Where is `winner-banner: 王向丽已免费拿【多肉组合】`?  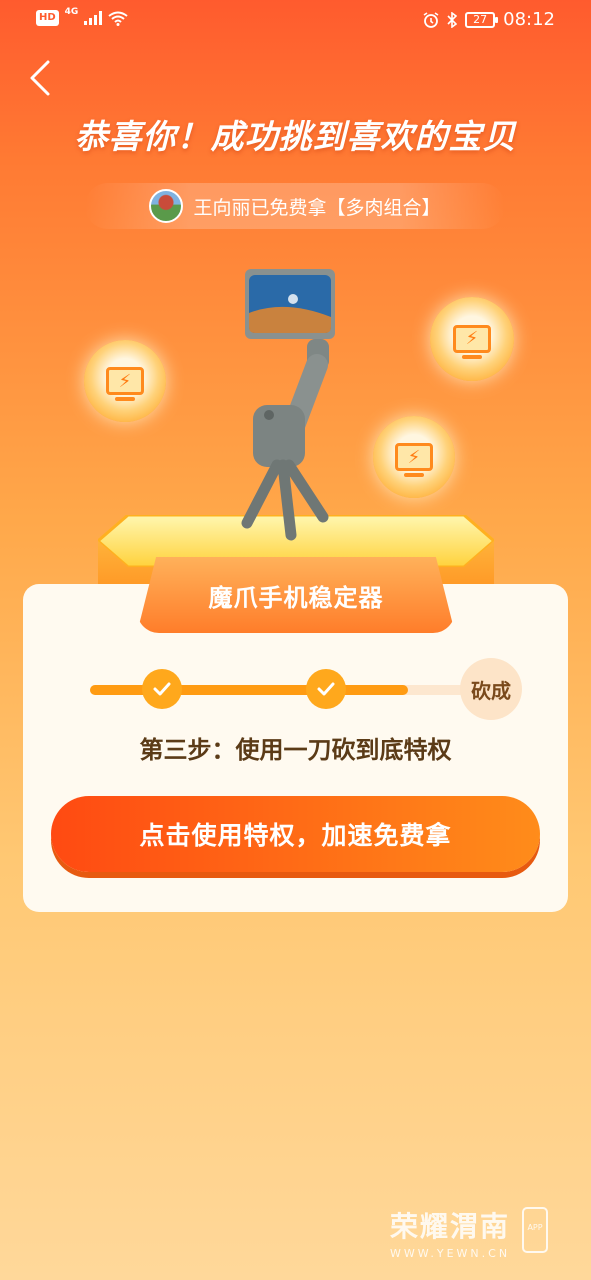
winner-banner: 王向丽已免费拿【多肉组合】 is located at coordinates (295, 206).